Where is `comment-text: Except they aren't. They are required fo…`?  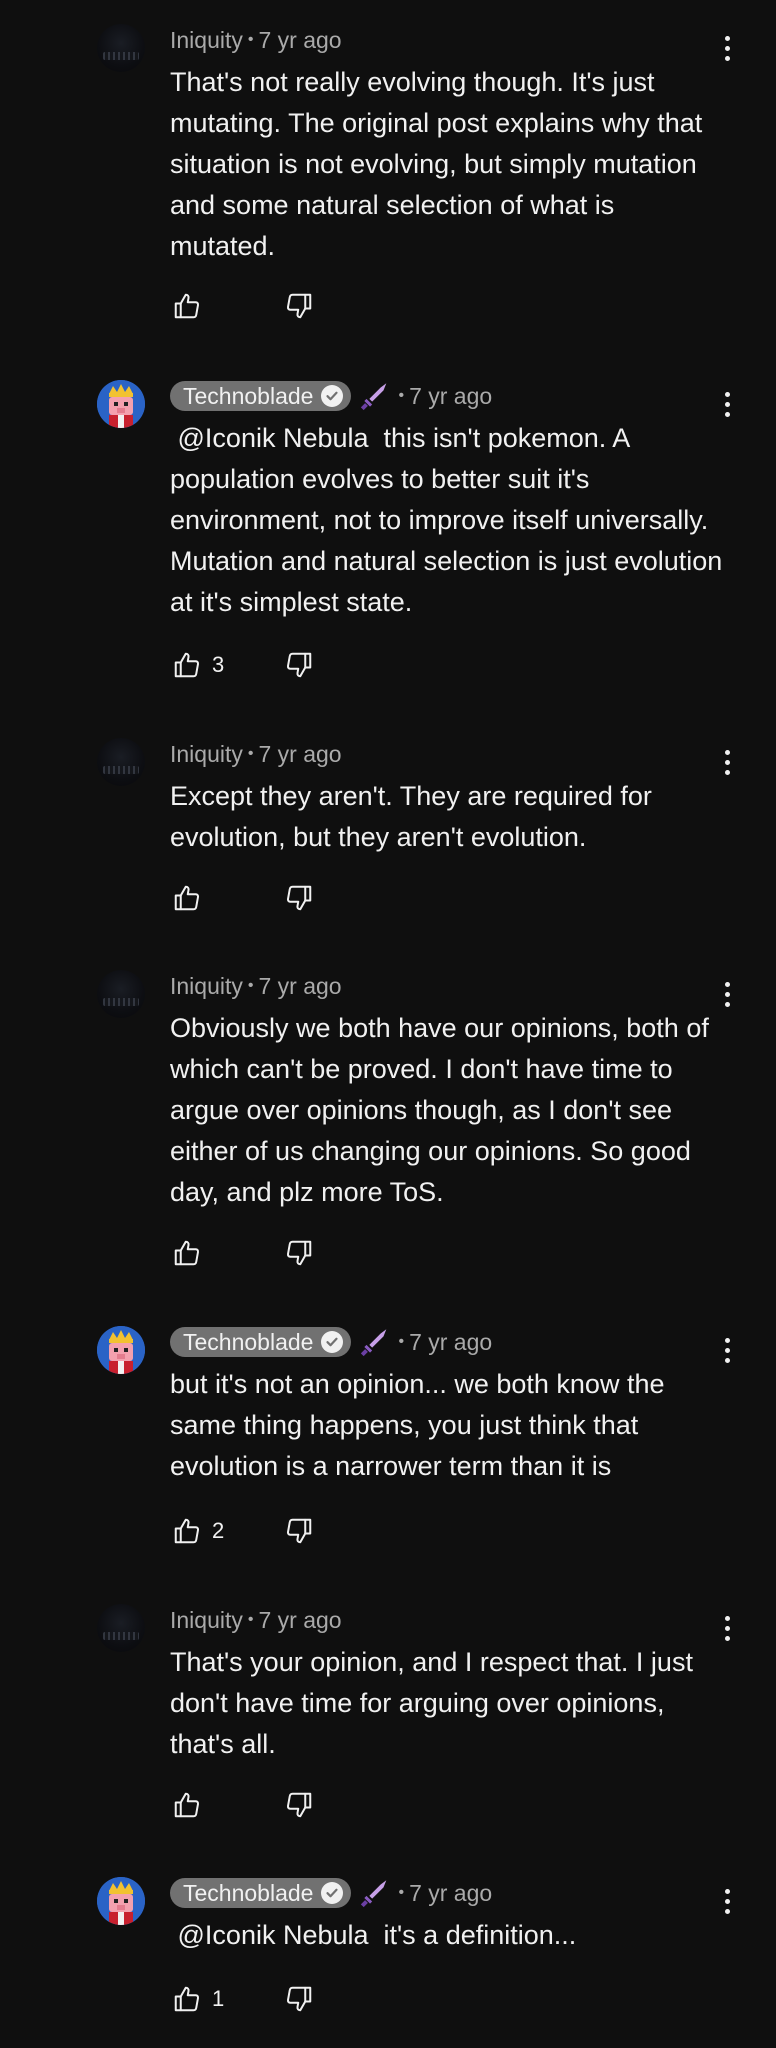
comment-text: Except they aren't. They are required fo… is located at coordinates (415, 816).